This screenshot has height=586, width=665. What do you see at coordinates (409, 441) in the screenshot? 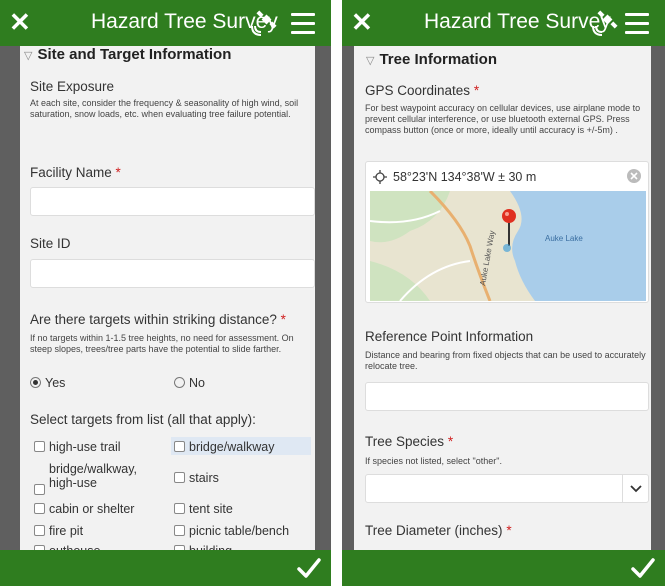
I see `tree-species-label: Tree Species *` at bounding box center [409, 441].